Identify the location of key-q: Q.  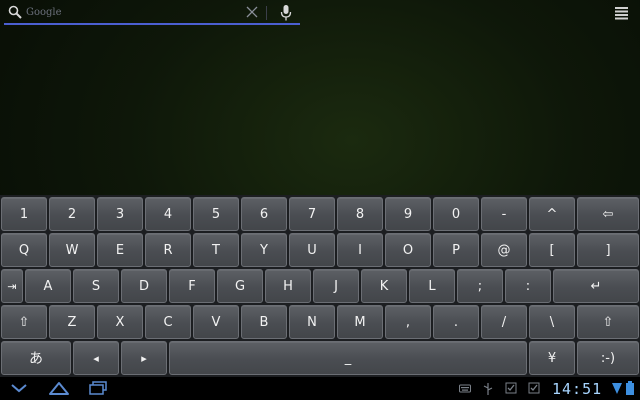
(24, 250).